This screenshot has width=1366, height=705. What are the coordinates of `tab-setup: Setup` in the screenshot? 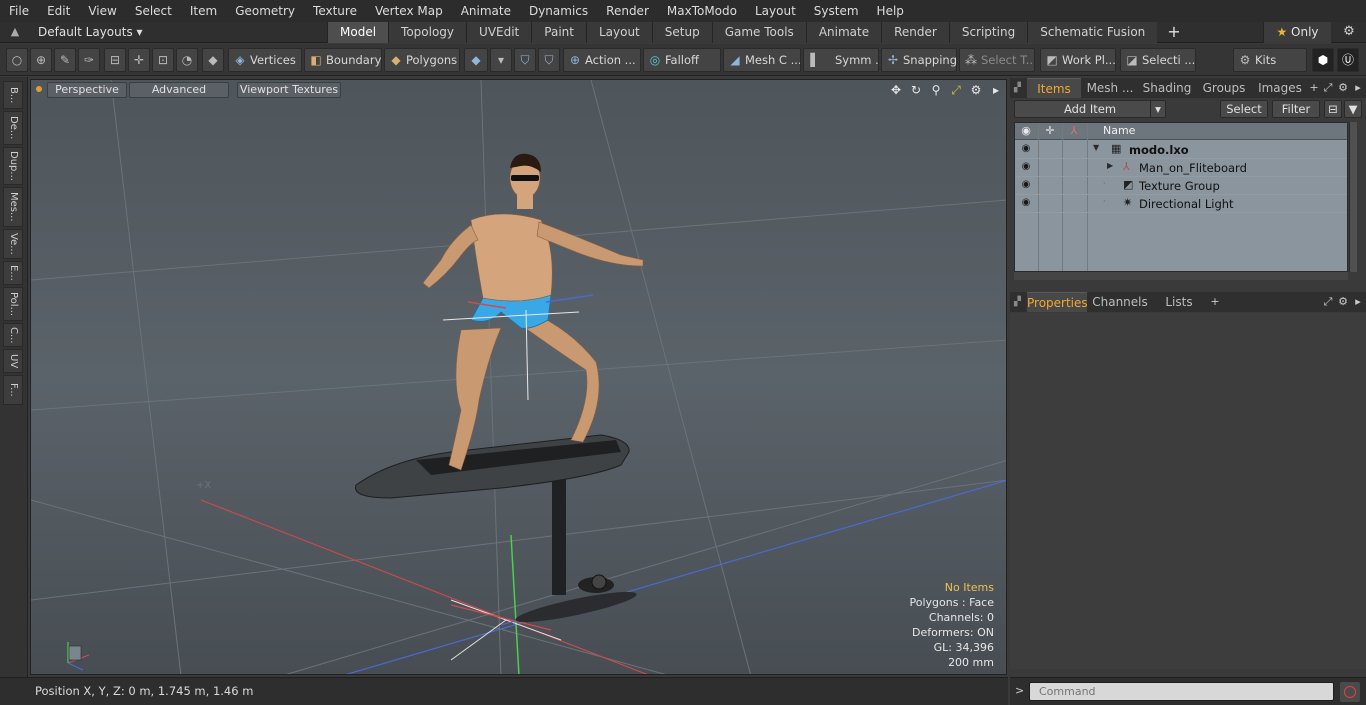 It's located at (681, 32).